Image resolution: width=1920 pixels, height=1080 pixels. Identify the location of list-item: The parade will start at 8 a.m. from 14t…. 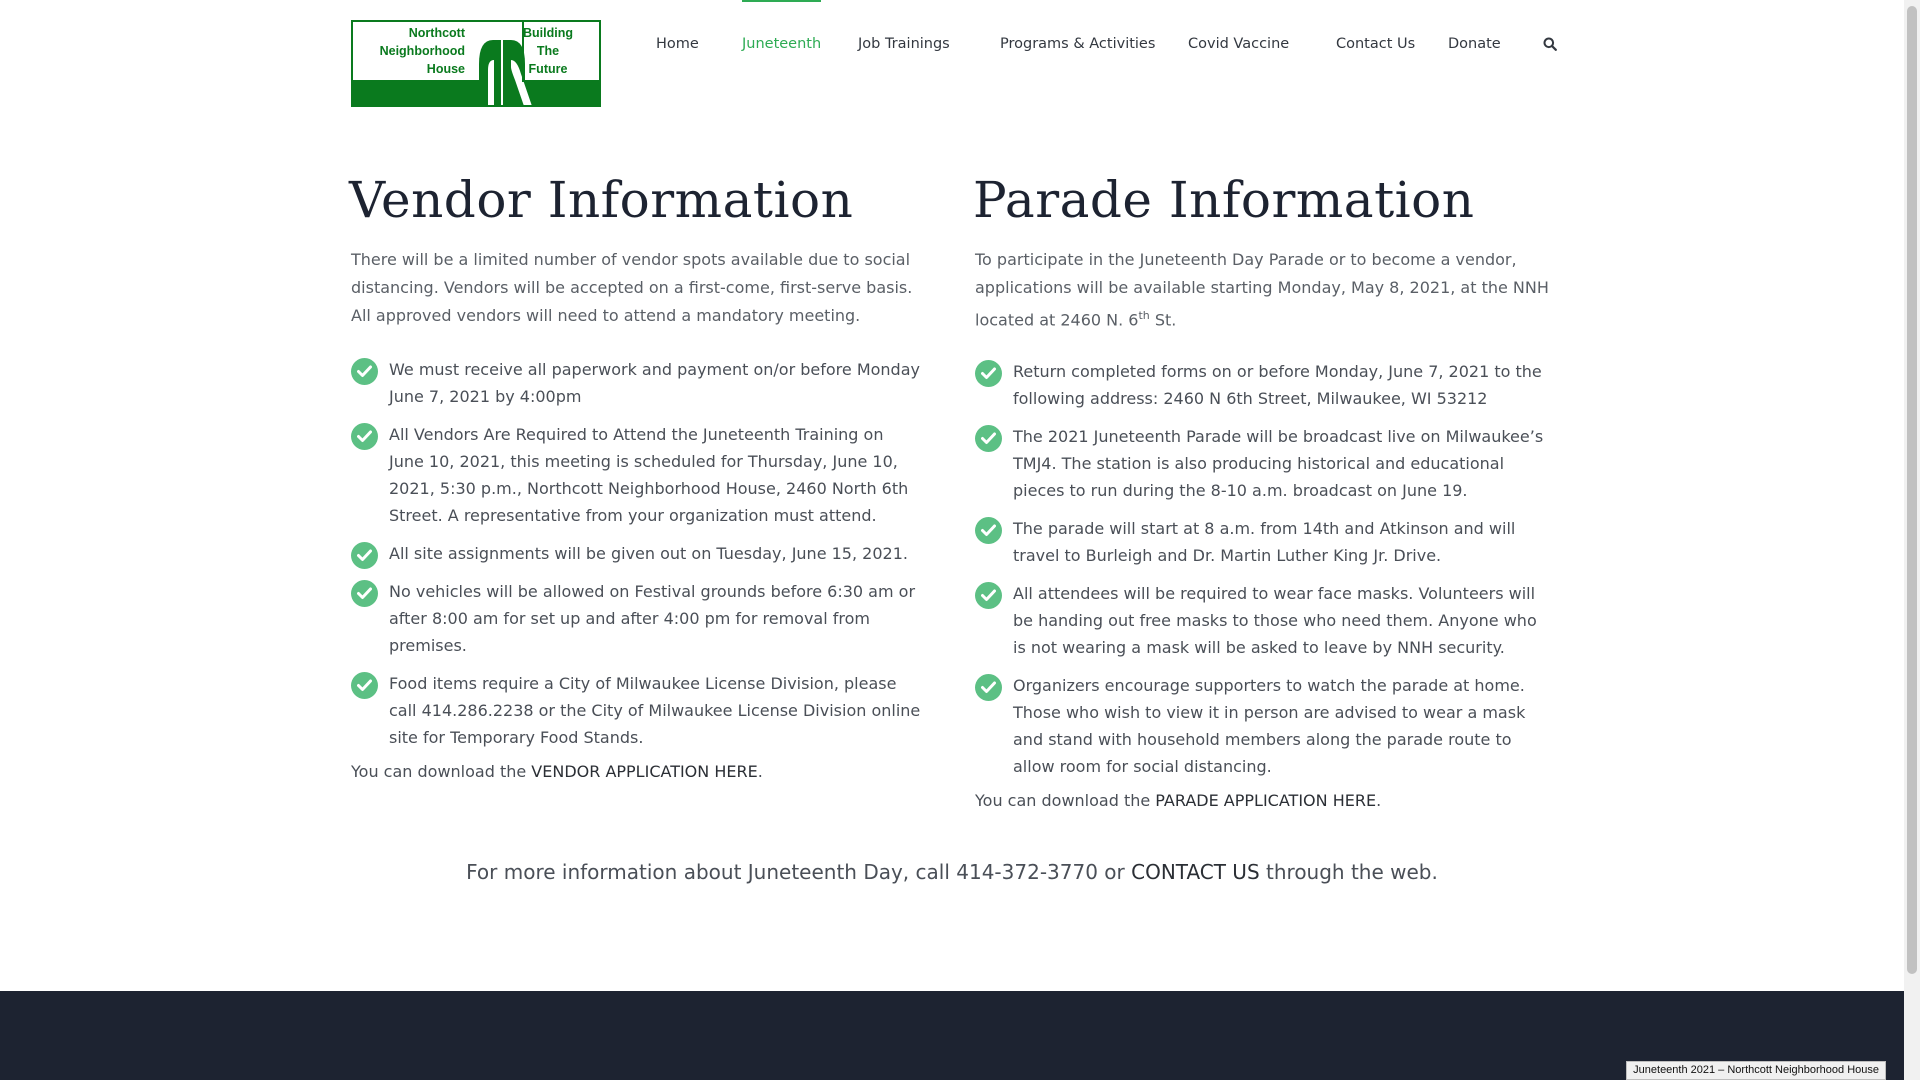
(1264, 542).